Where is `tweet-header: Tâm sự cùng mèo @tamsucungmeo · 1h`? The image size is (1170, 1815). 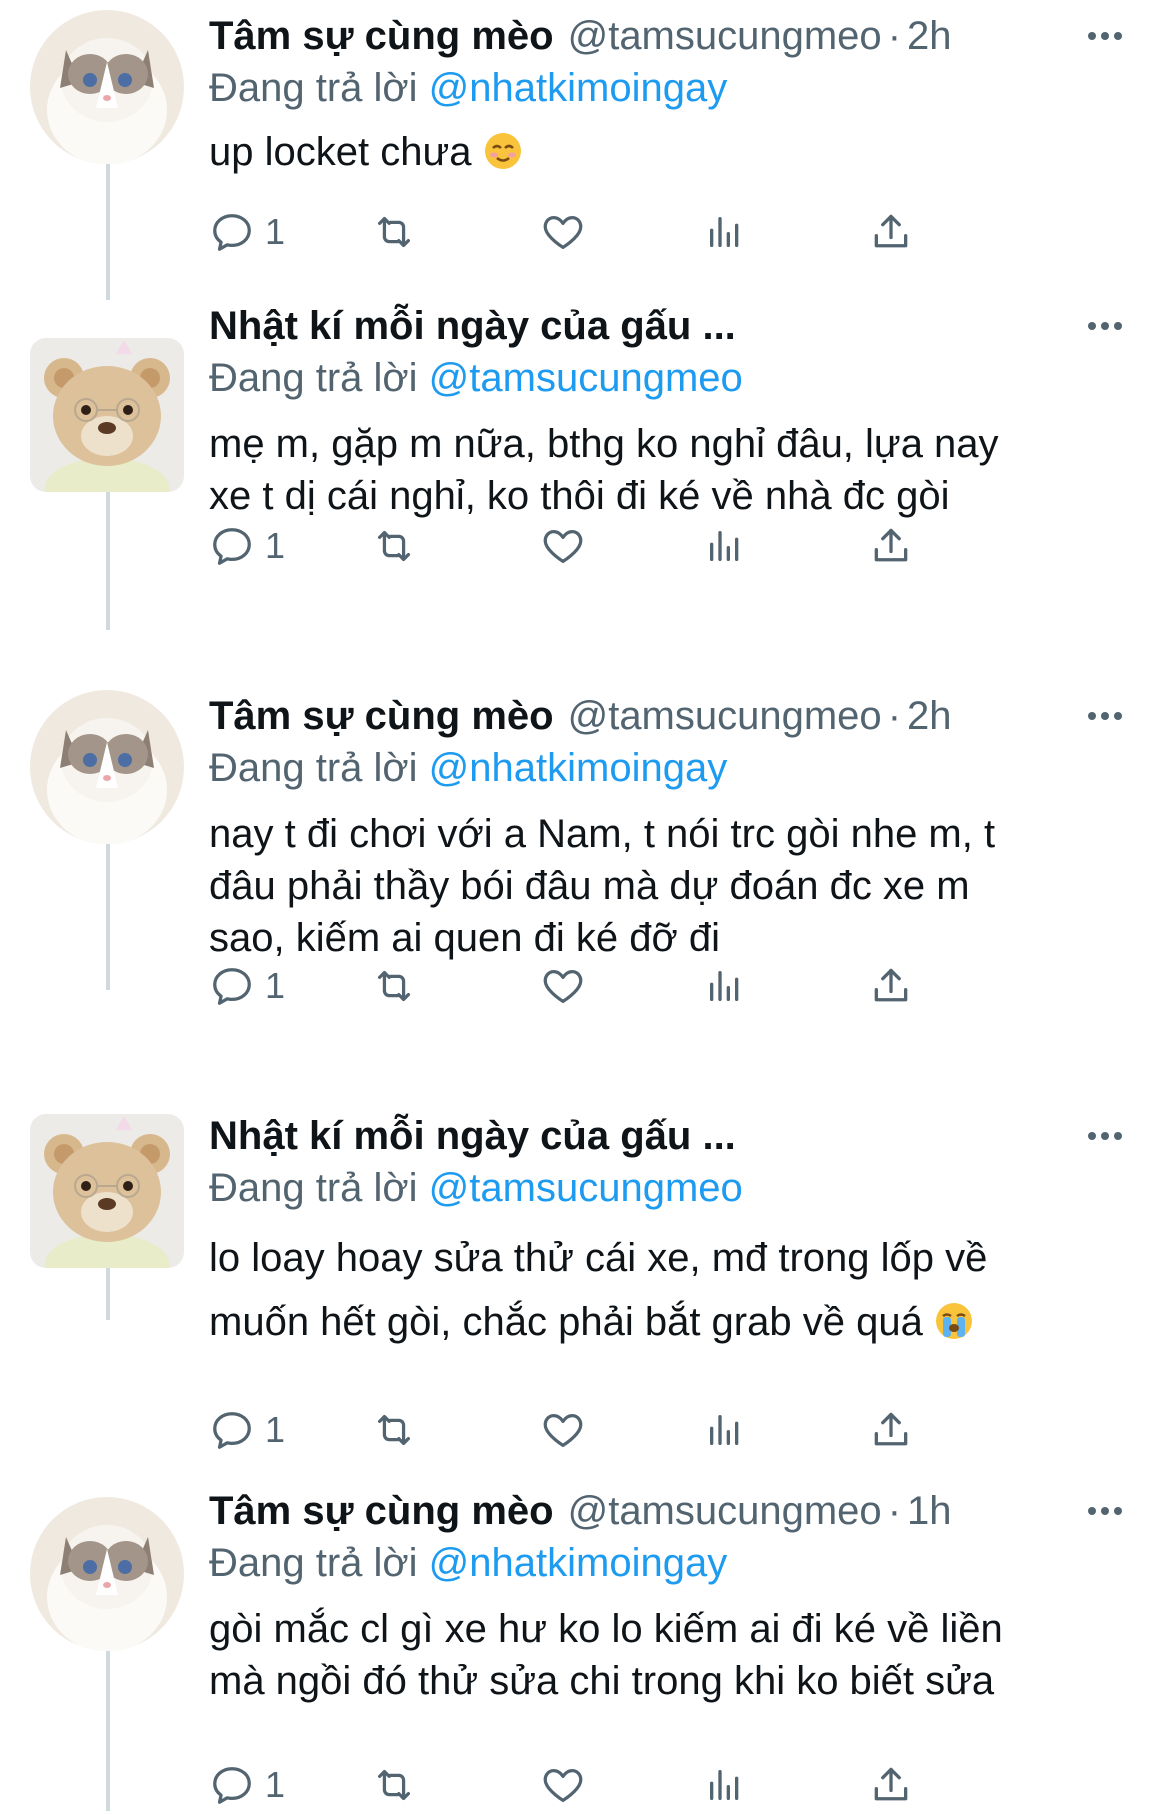
tweet-header: Tâm sự cùng mèo @tamsucungmeo · 1h is located at coordinates (659, 1511).